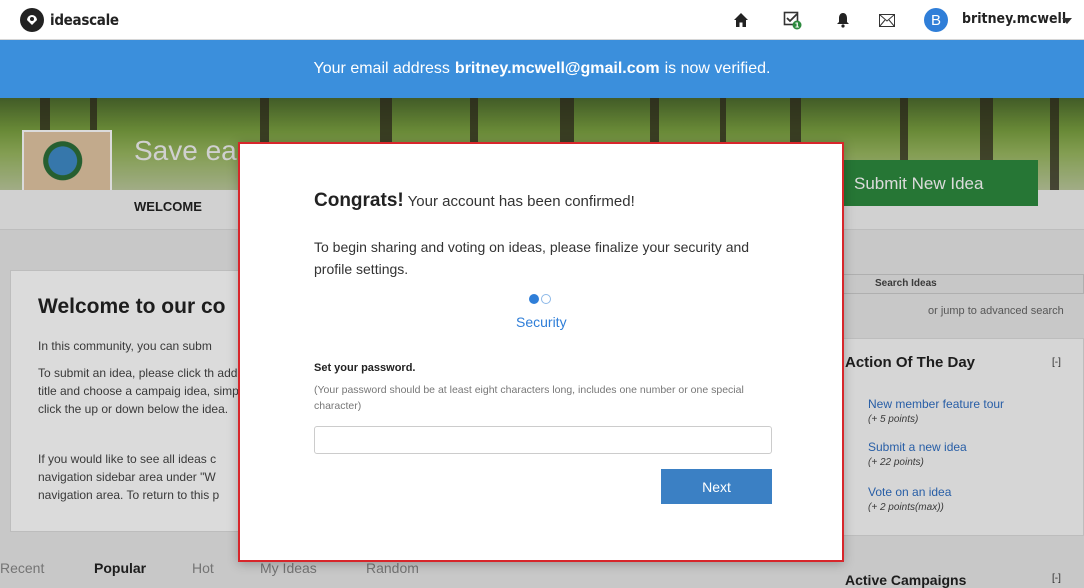 Image resolution: width=1084 pixels, height=588 pixels. I want to click on bell-icon, so click(843, 20).